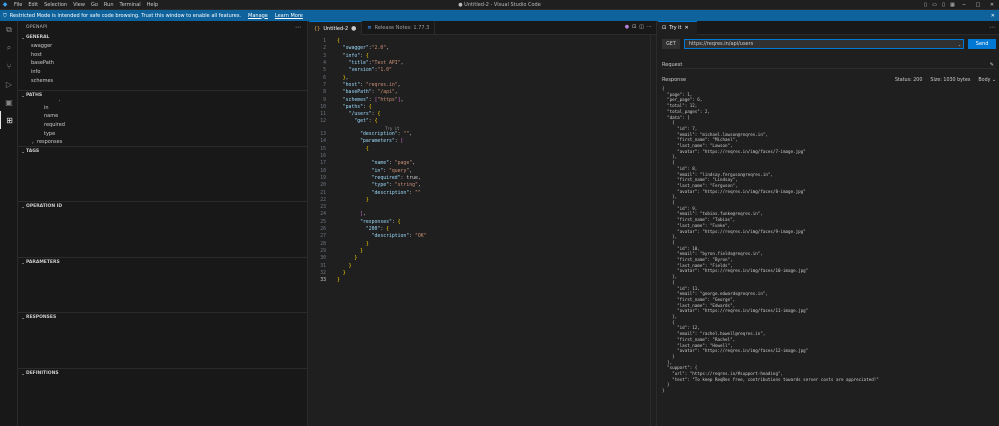 The width and height of the screenshot is (999, 426). Describe the element at coordinates (987, 80) in the screenshot. I see `body-dropdown: Body ⌄` at that location.